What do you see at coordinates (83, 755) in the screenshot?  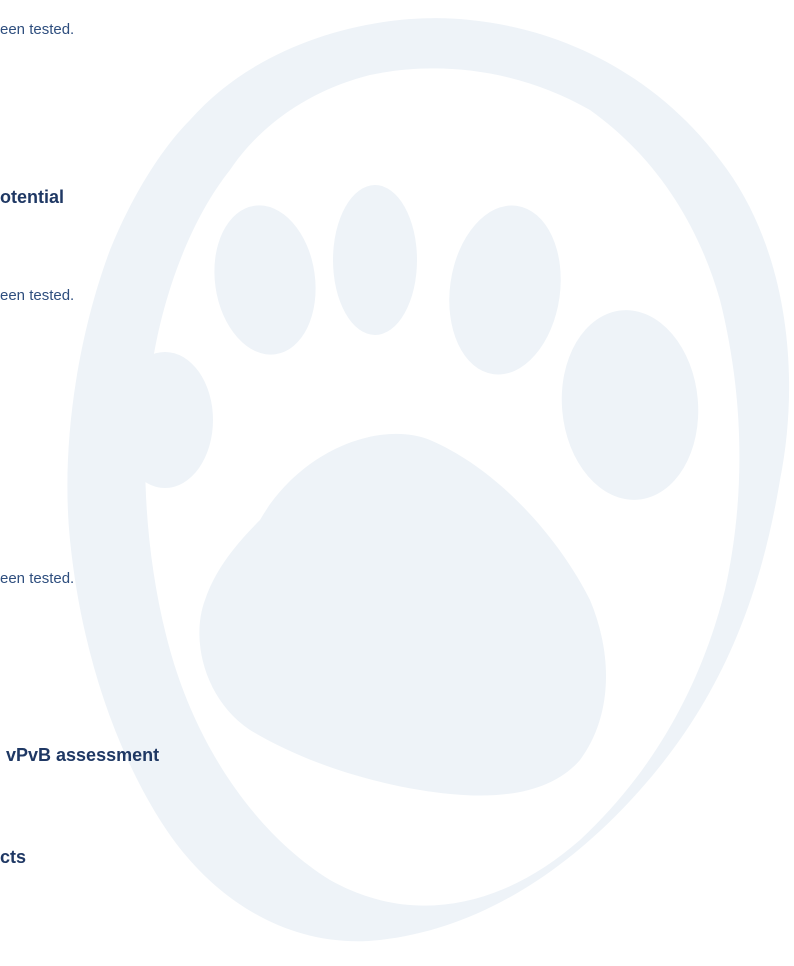 I see `section-heading-vpvb-assessment: vPvB assessment` at bounding box center [83, 755].